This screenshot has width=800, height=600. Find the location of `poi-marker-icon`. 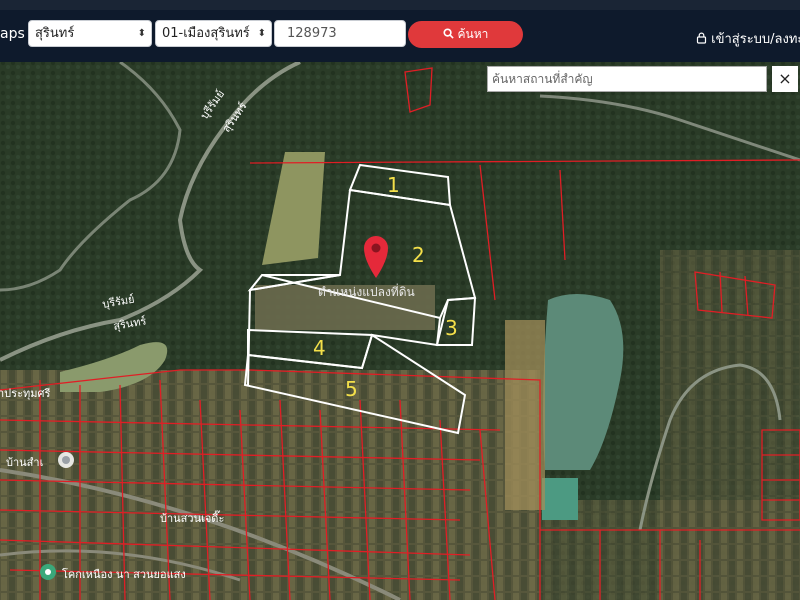

poi-marker-icon is located at coordinates (48, 572).